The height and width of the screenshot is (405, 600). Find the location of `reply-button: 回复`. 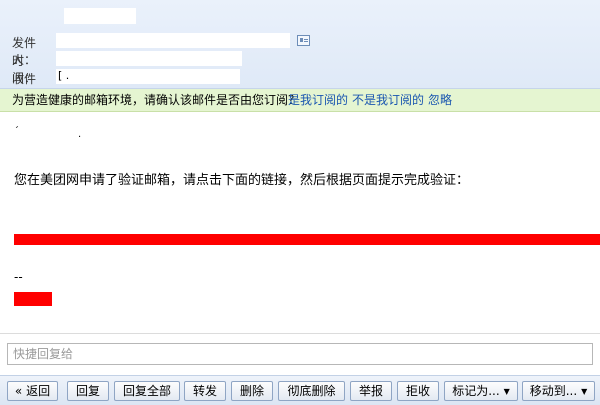

reply-button: 回复 is located at coordinates (88, 391).